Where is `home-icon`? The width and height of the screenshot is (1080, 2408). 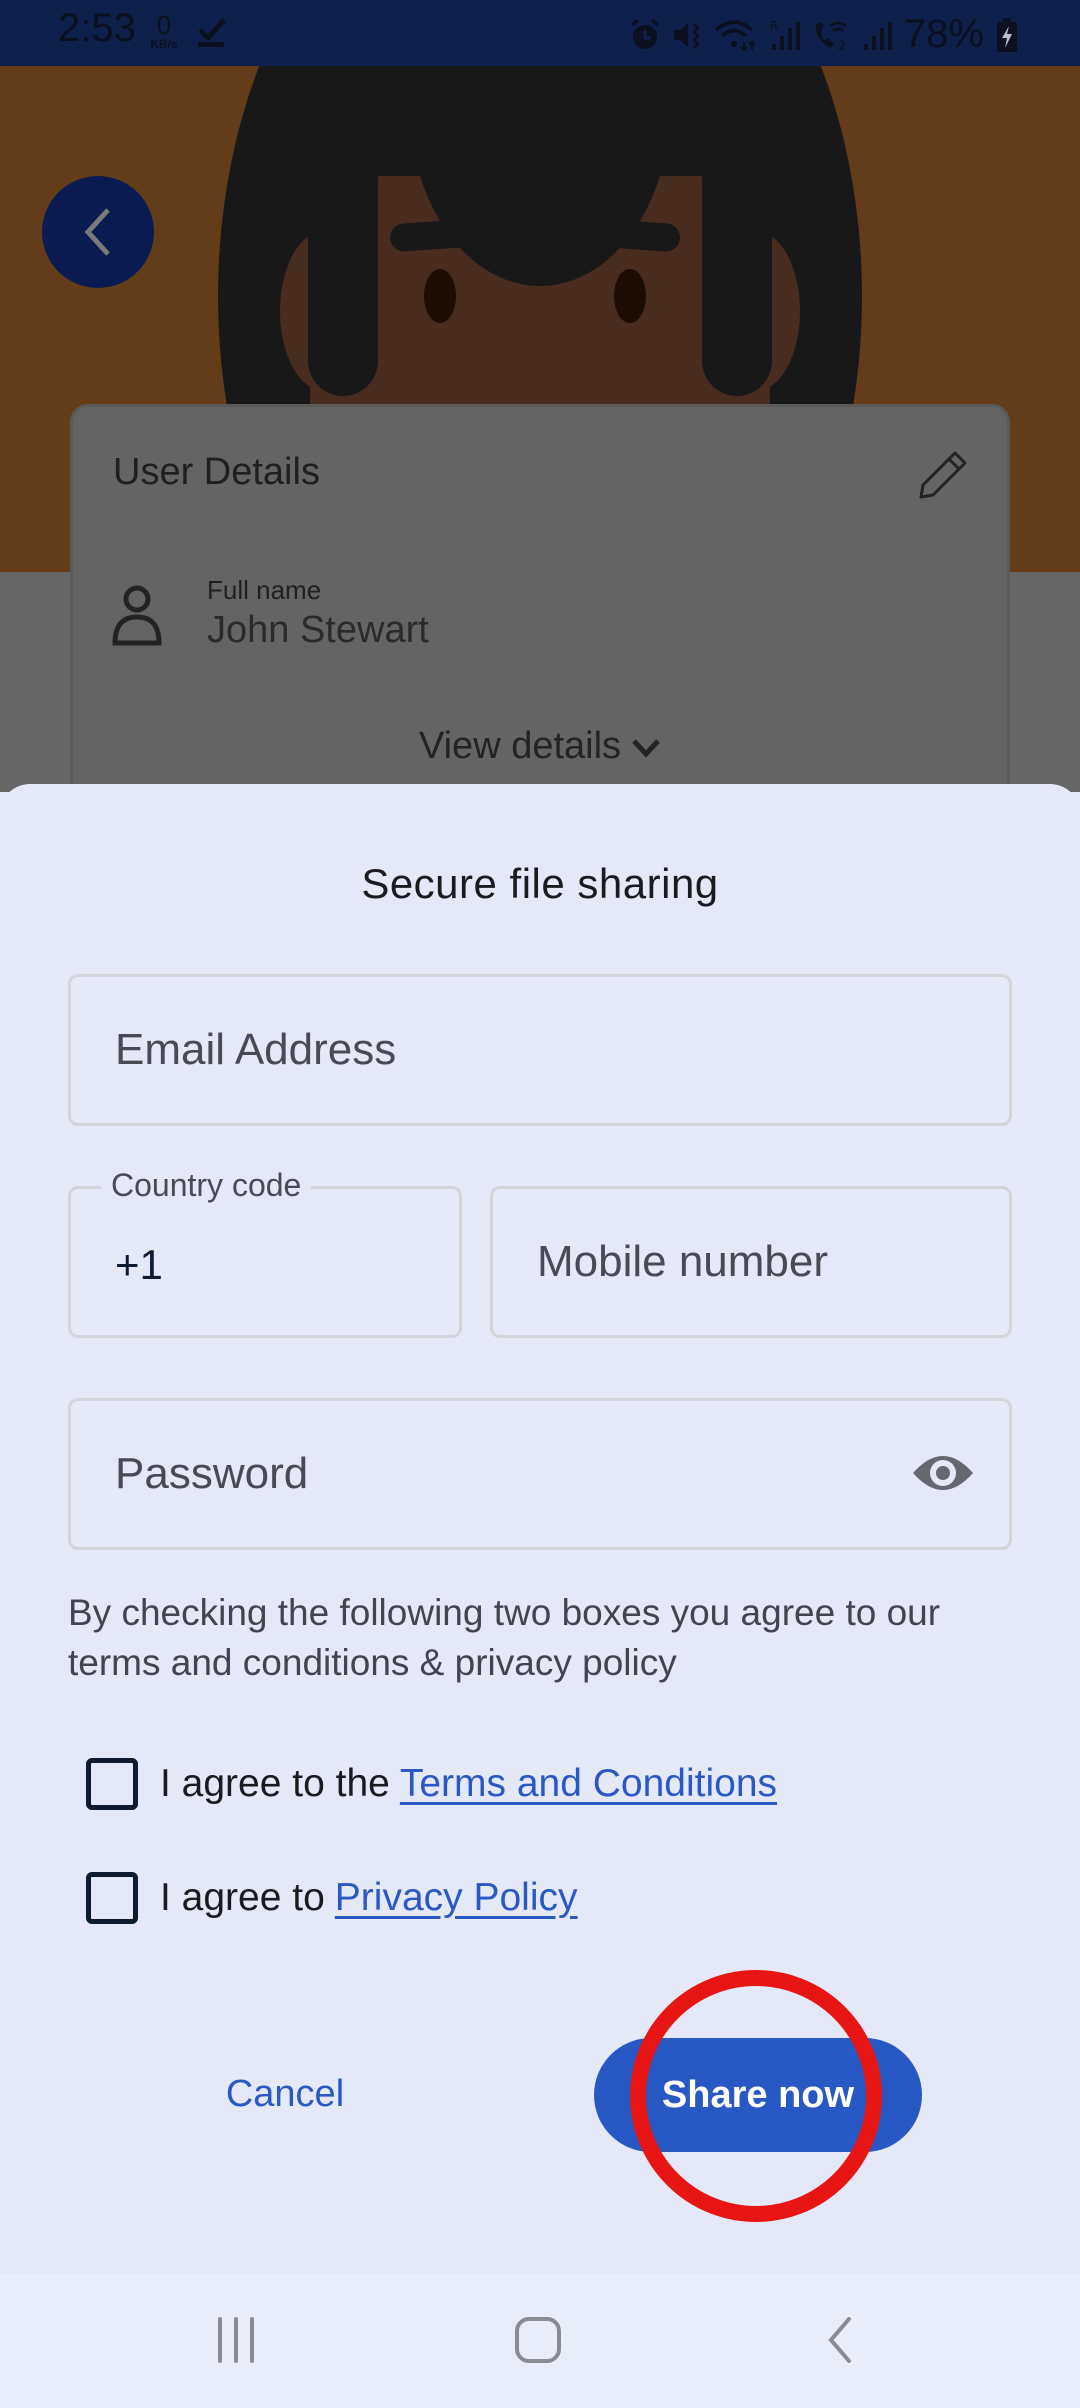
home-icon is located at coordinates (538, 2340).